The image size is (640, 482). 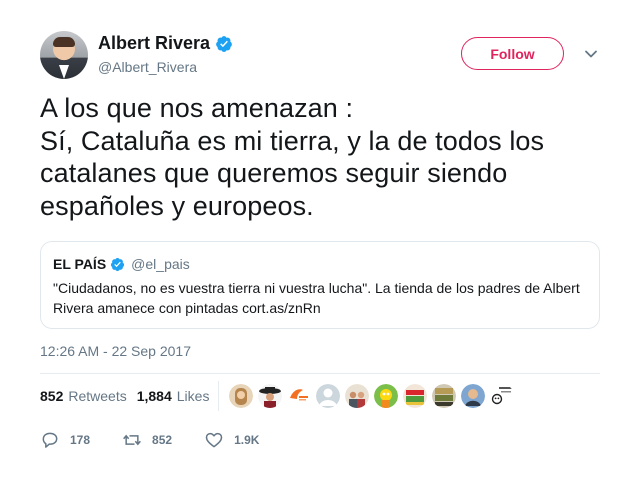 What do you see at coordinates (320, 373) in the screenshot?
I see `divider` at bounding box center [320, 373].